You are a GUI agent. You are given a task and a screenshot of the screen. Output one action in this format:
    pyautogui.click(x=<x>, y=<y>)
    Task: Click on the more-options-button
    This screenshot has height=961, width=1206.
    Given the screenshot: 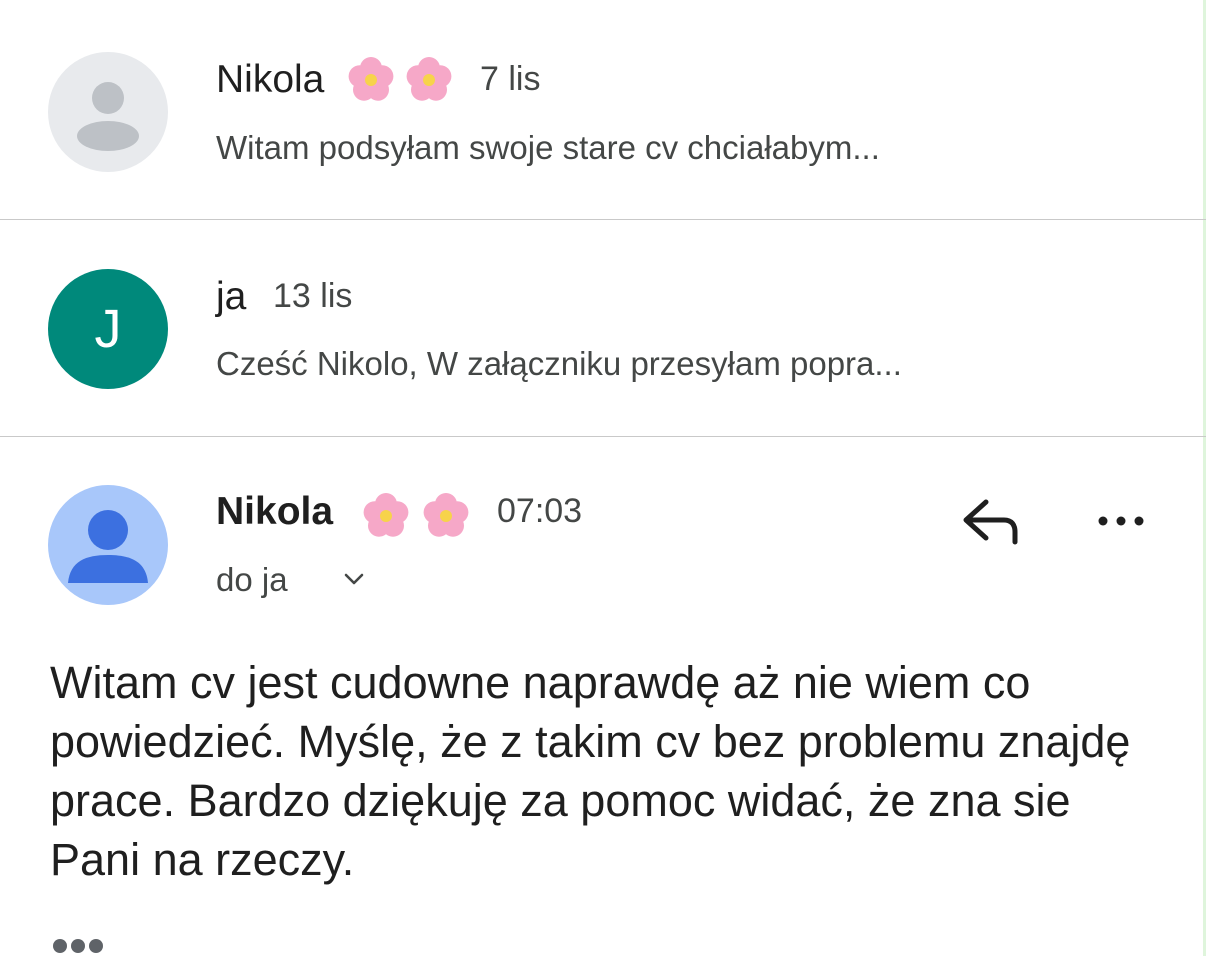 What is the action you would take?
    pyautogui.click(x=1121, y=521)
    